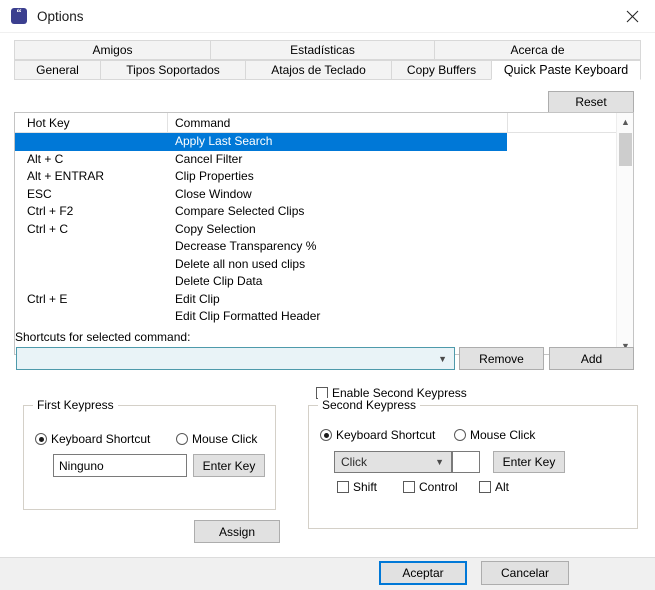  Describe the element at coordinates (48, 123) in the screenshot. I see `column-header-hot-key: Hot Key` at that location.